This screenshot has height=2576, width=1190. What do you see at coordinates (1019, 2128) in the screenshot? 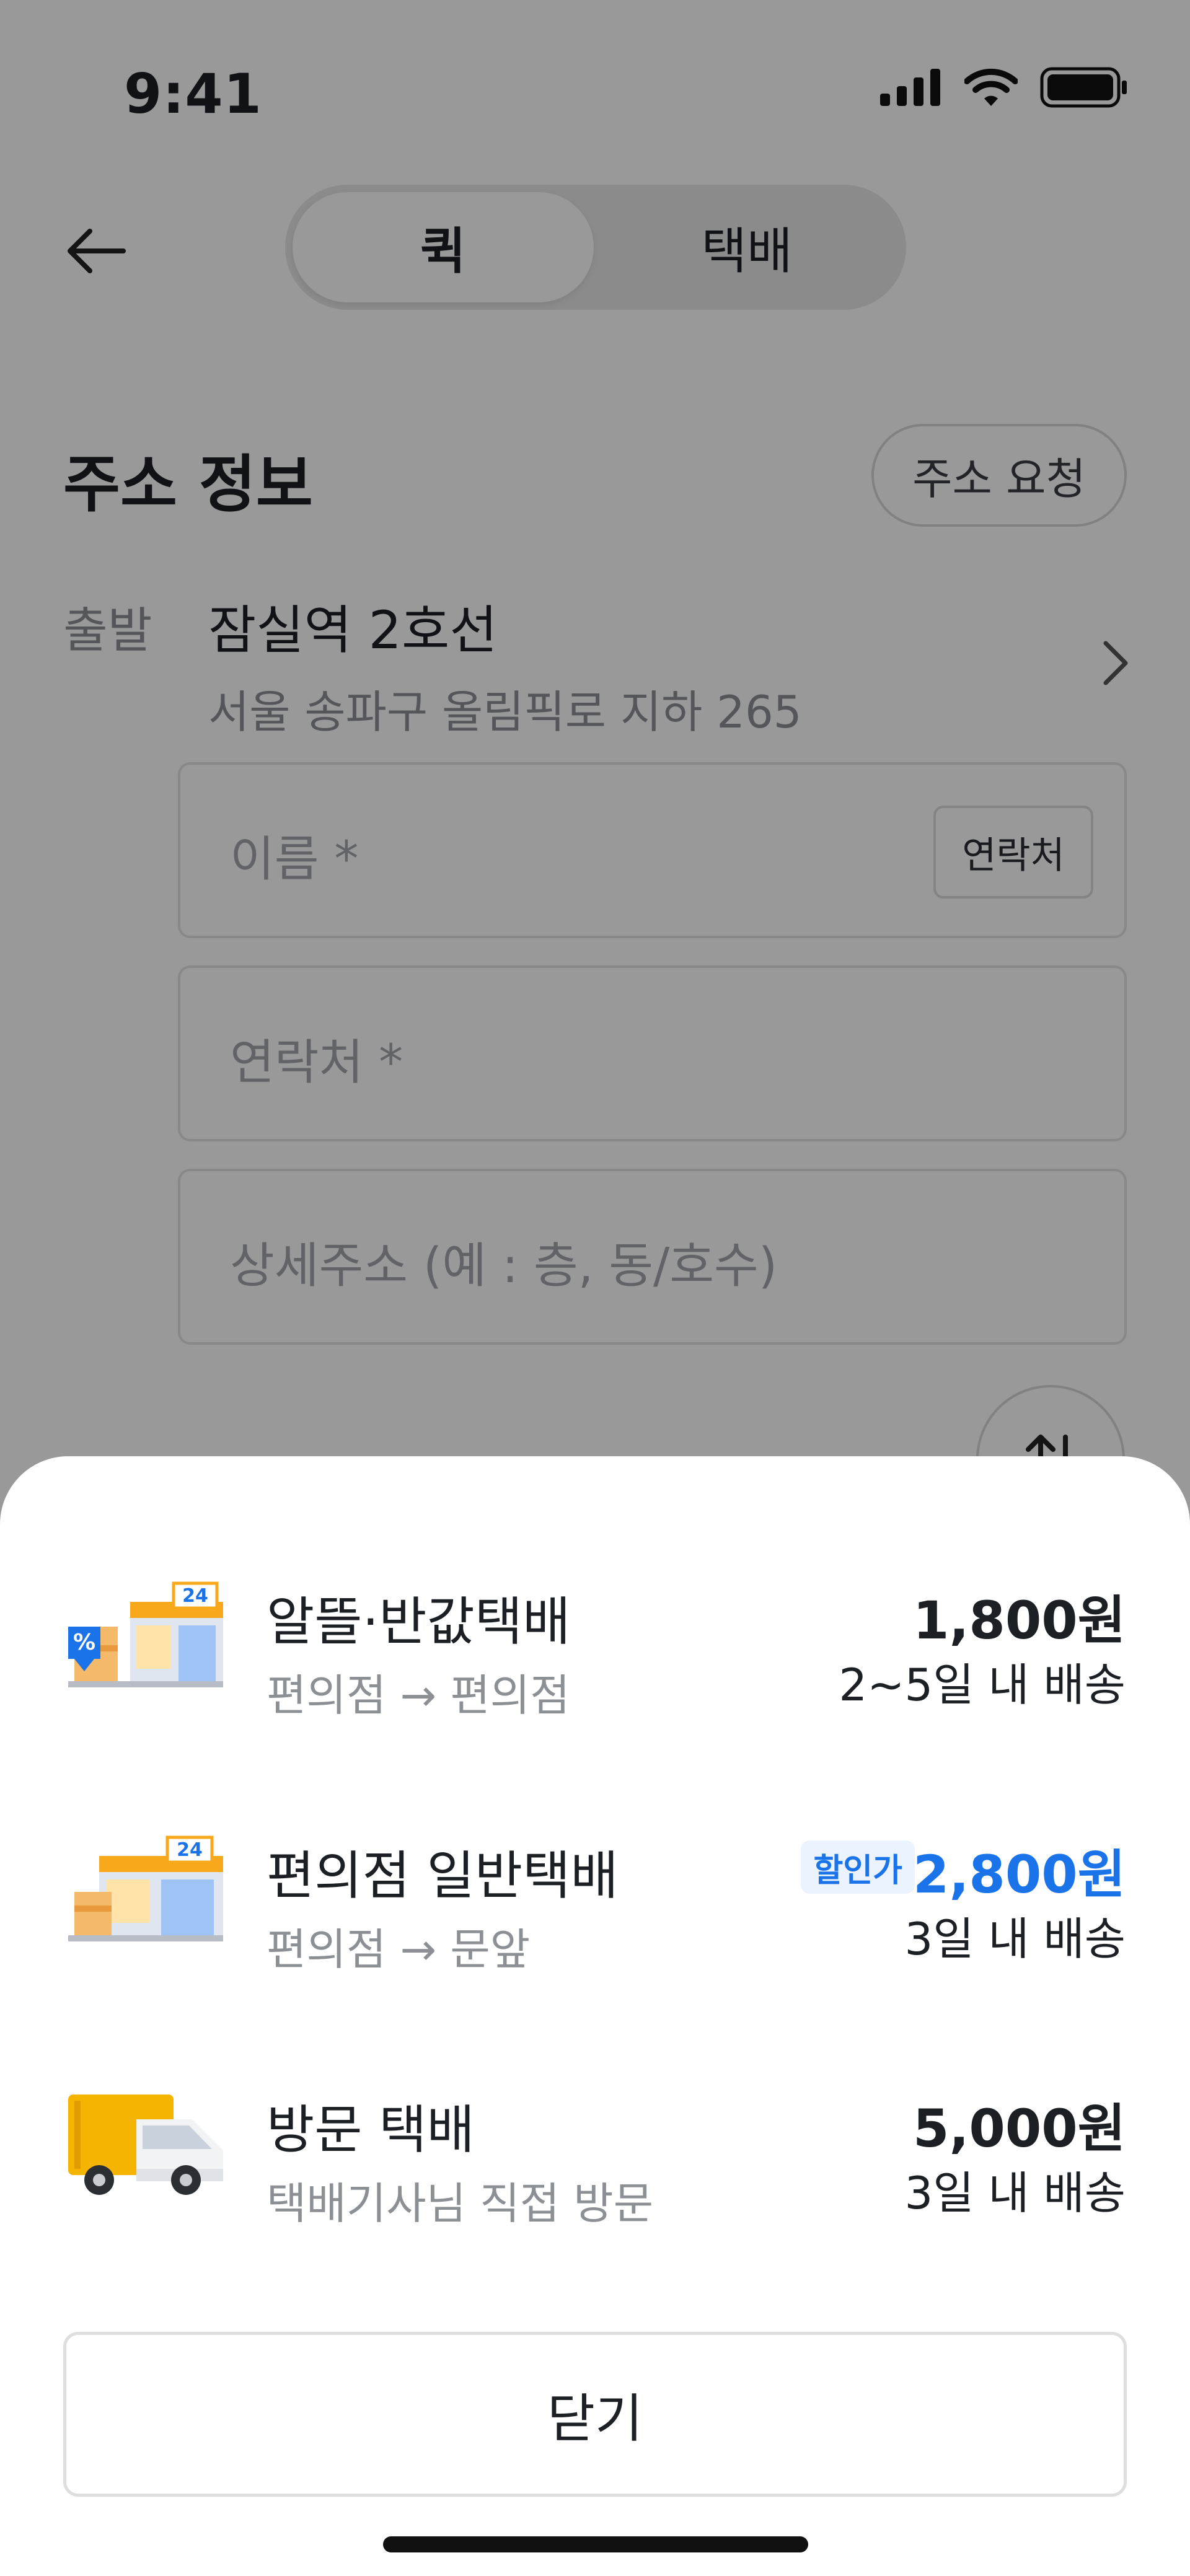
I see `option-price: 5,000원` at bounding box center [1019, 2128].